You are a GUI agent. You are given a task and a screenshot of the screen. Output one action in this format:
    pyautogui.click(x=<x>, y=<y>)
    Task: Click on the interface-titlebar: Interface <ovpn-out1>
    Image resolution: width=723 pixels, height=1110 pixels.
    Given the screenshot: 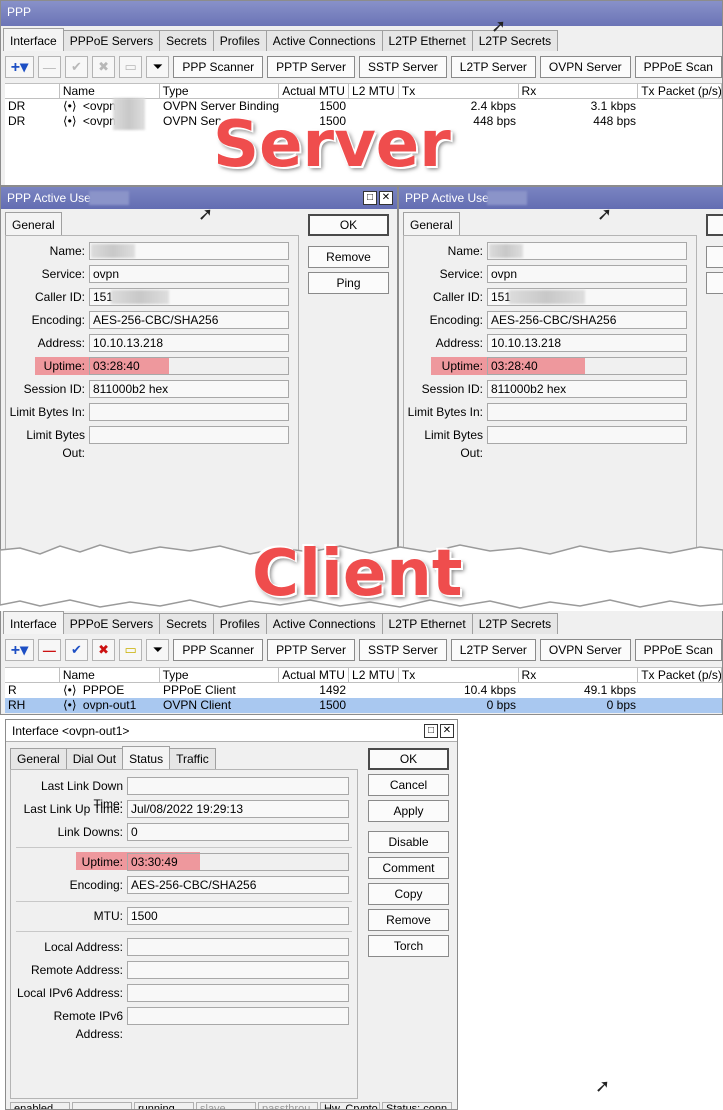 What is the action you would take?
    pyautogui.click(x=231, y=731)
    